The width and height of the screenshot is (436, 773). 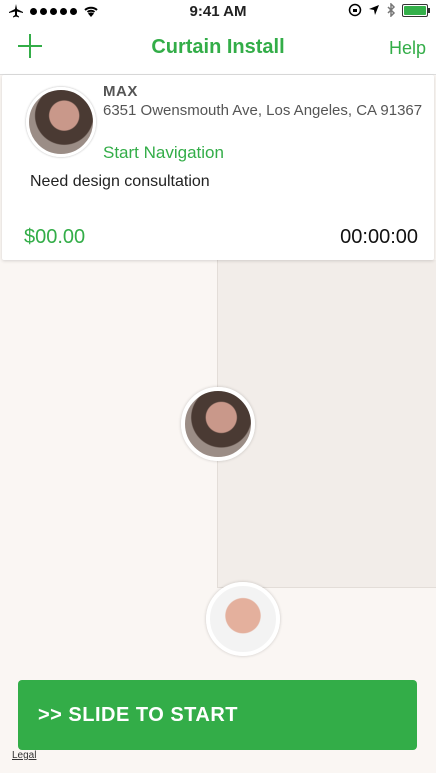 I want to click on legal-link: Legal, so click(x=24, y=755).